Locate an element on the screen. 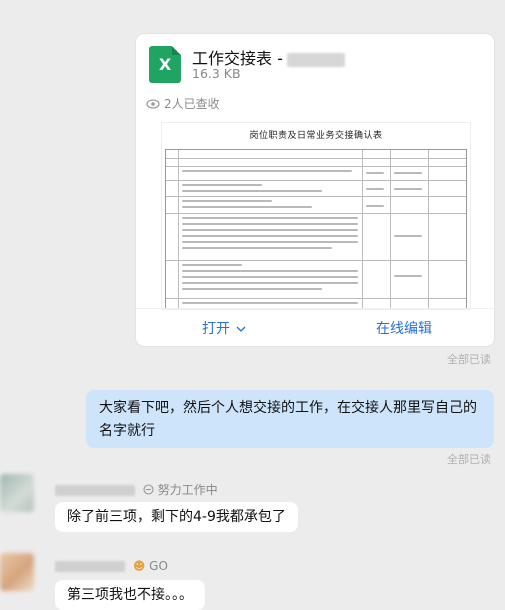 The width and height of the screenshot is (505, 610). file-size: 16.3 KB is located at coordinates (216, 73).